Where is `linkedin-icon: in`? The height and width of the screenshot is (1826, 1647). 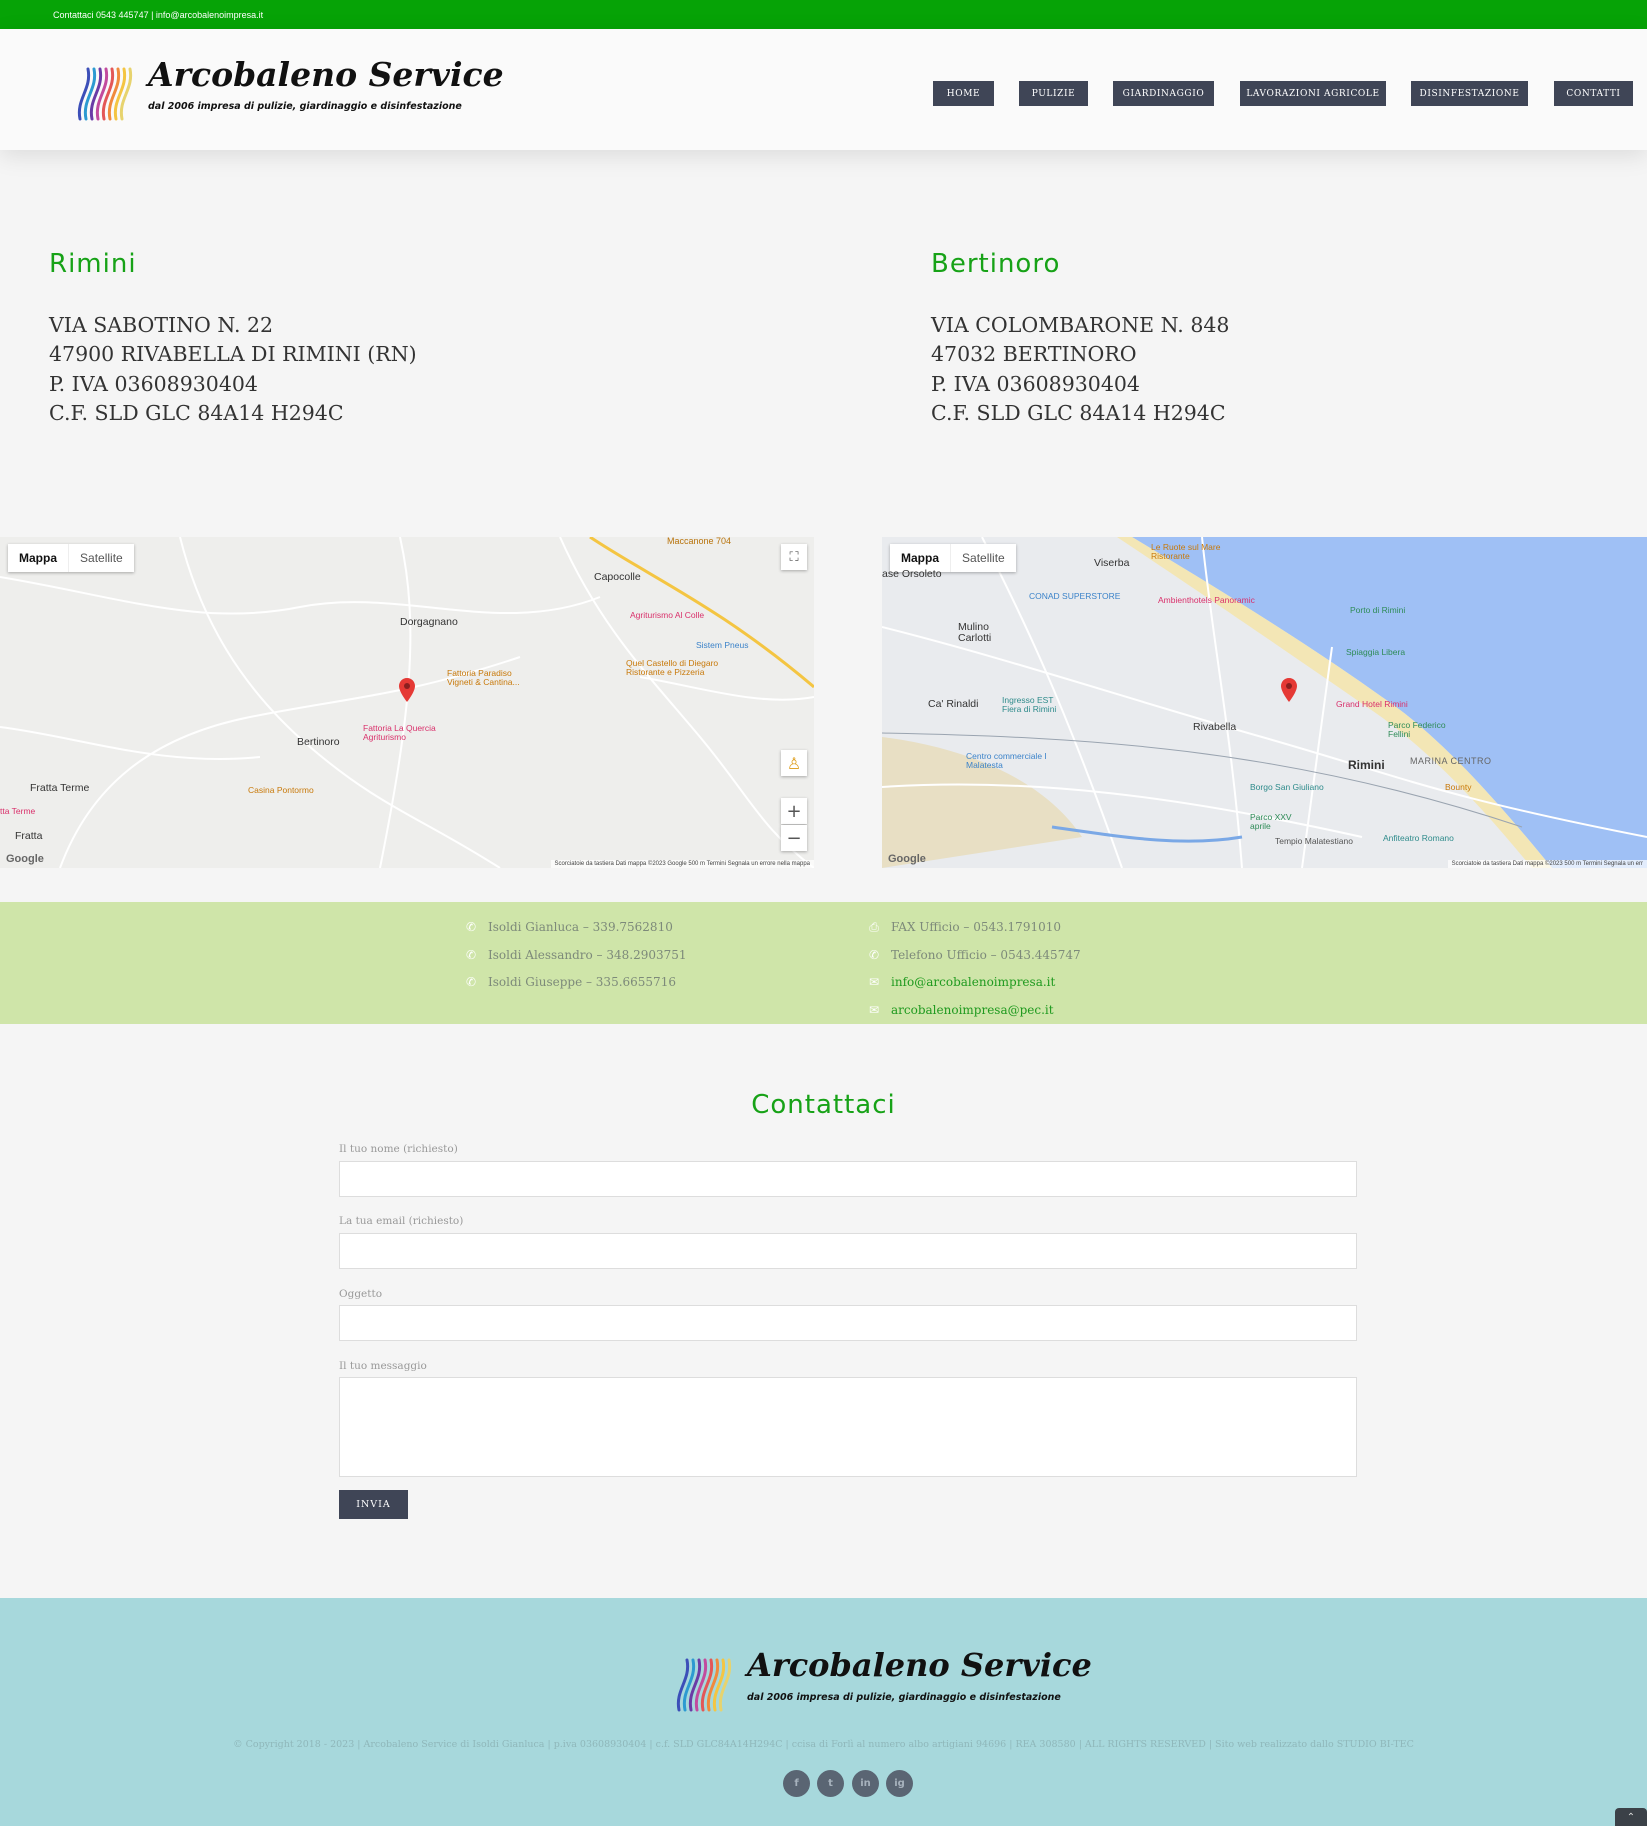
linkedin-icon: in is located at coordinates (865, 1783).